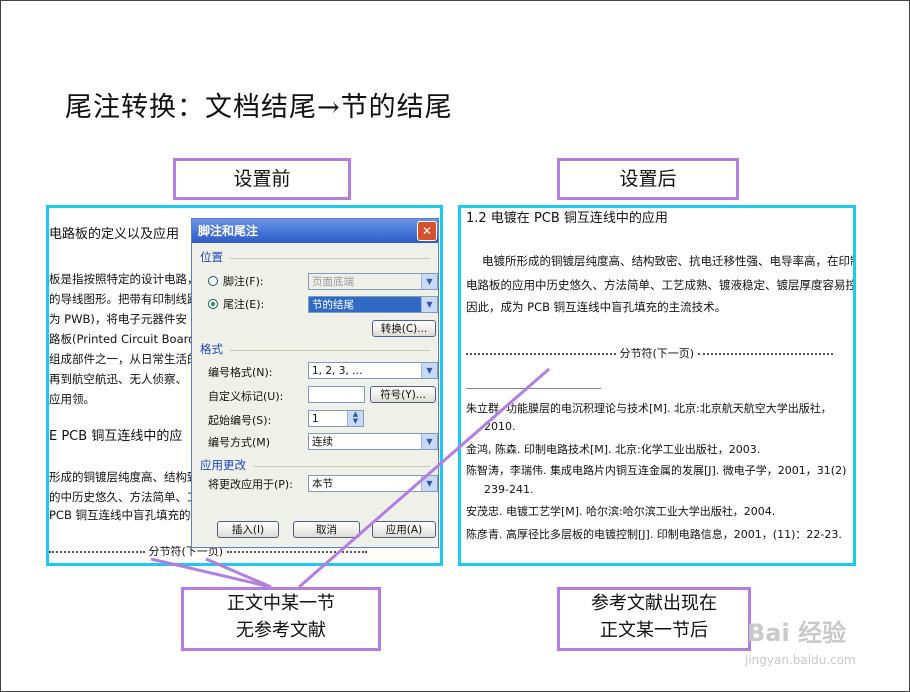 Image resolution: width=910 pixels, height=692 pixels. What do you see at coordinates (281, 603) in the screenshot?
I see `callout-line: 正文中某一节` at bounding box center [281, 603].